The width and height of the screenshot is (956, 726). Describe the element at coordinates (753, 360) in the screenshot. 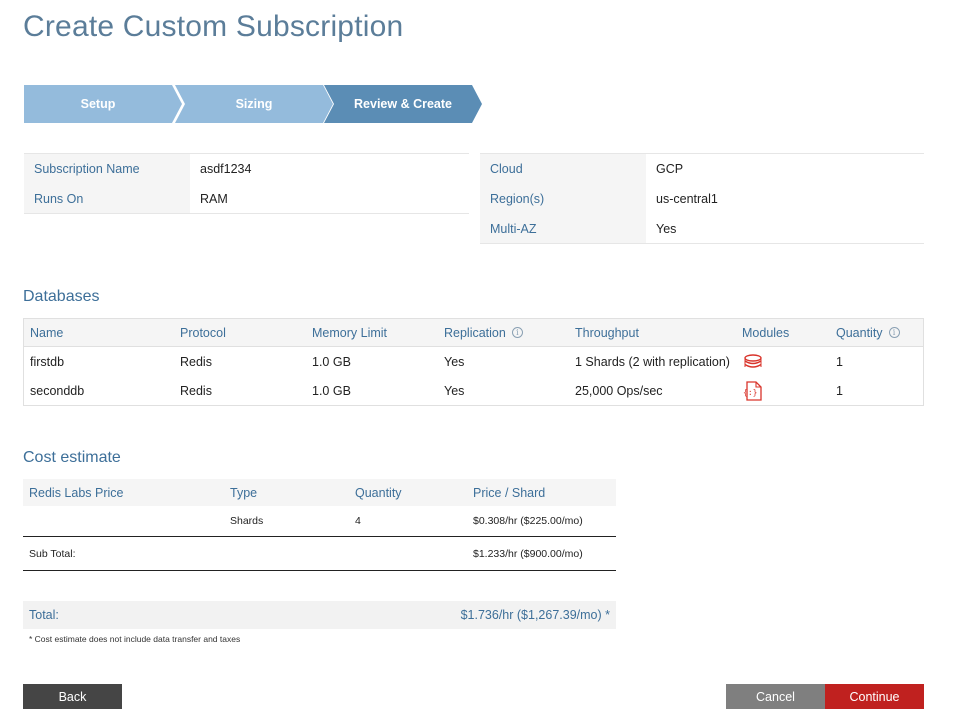

I see `redis-stack-icon` at that location.